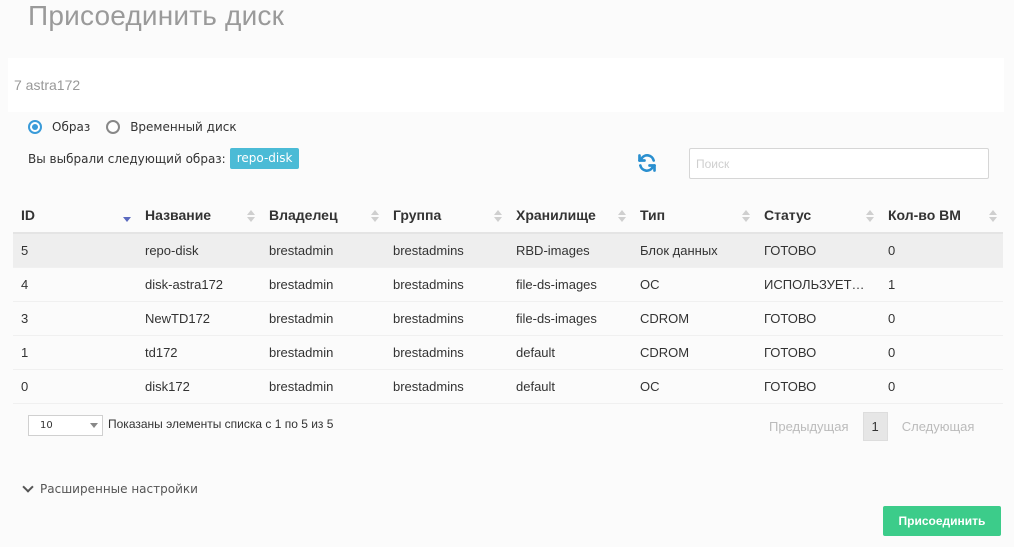 This screenshot has width=1014, height=547. I want to click on attach-button: Присоединить, so click(942, 521).